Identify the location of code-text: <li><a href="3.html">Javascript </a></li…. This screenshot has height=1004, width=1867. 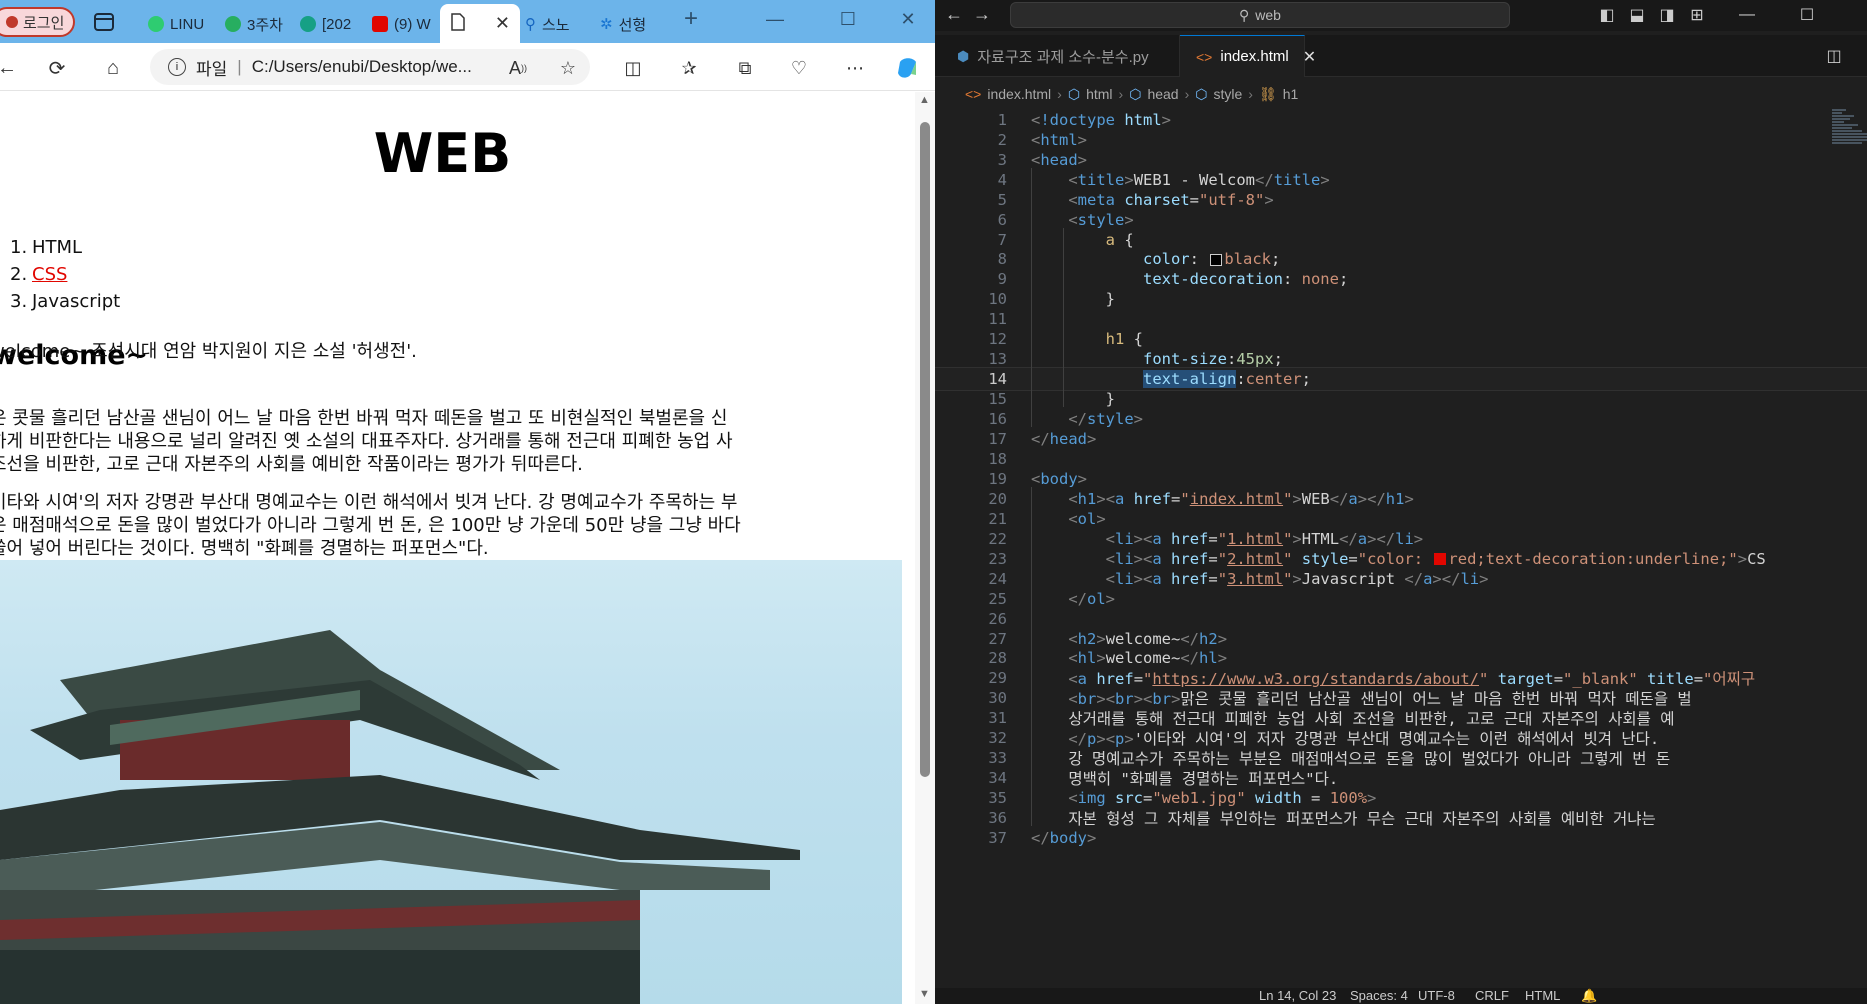
(1297, 578).